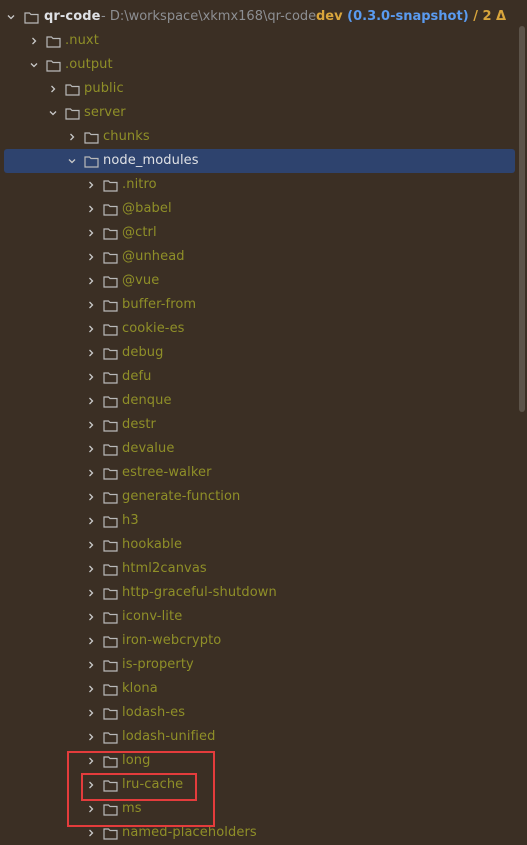 This screenshot has width=527, height=845. What do you see at coordinates (263, 89) in the screenshot?
I see `tree-item-row: public` at bounding box center [263, 89].